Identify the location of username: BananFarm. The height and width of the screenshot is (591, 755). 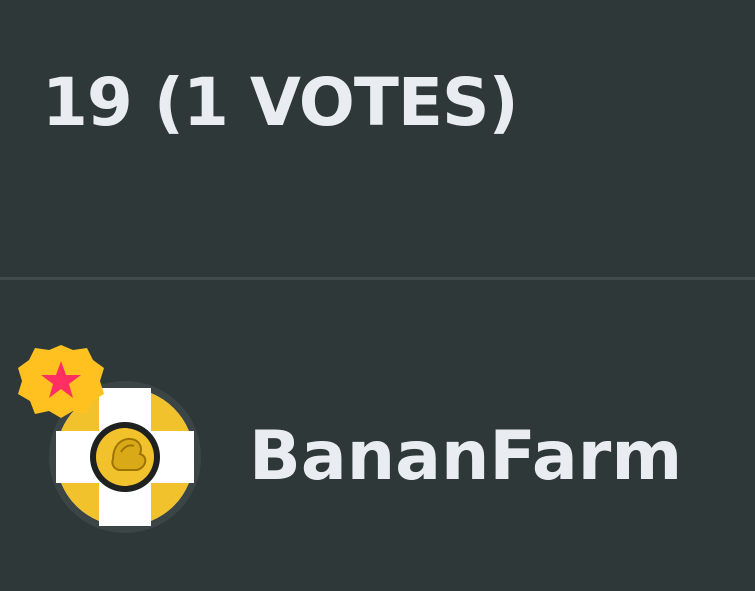
(465, 457).